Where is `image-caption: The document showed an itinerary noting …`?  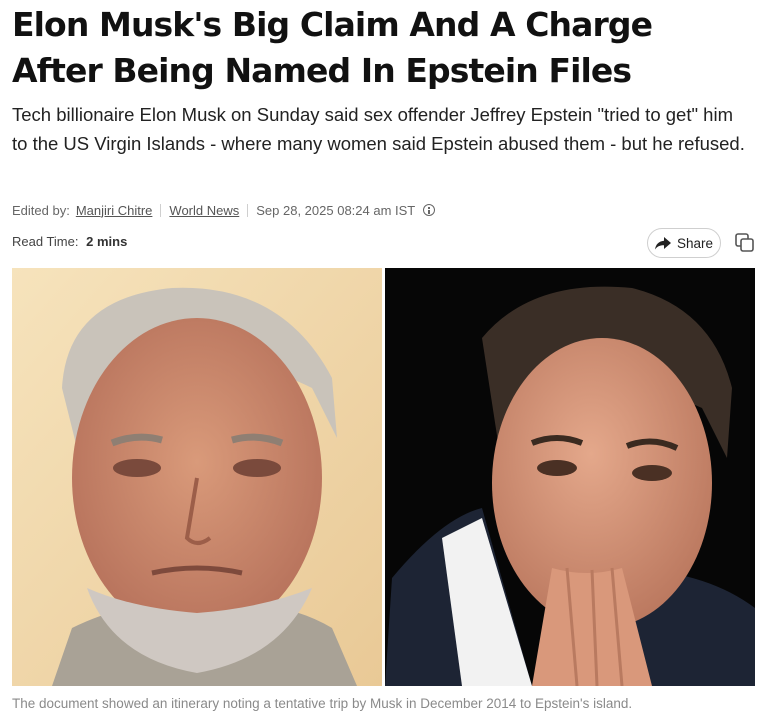 image-caption: The document showed an itinerary noting … is located at coordinates (322, 703).